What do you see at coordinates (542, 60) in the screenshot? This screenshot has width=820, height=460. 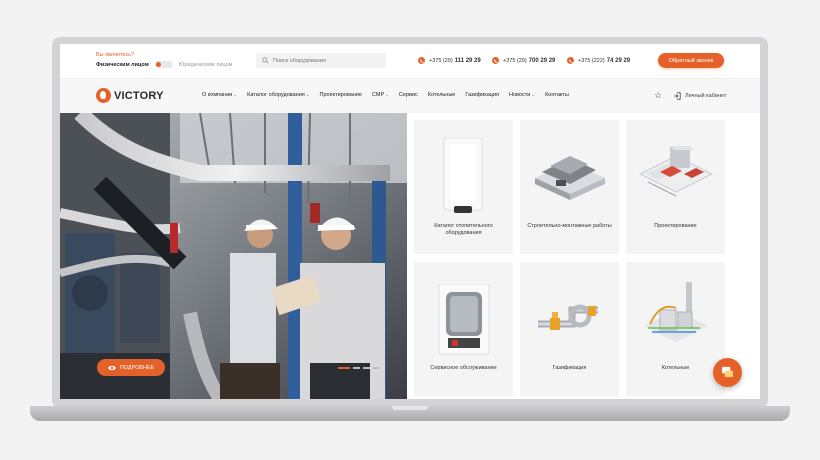 I see `phone-number: 700 29 29` at bounding box center [542, 60].